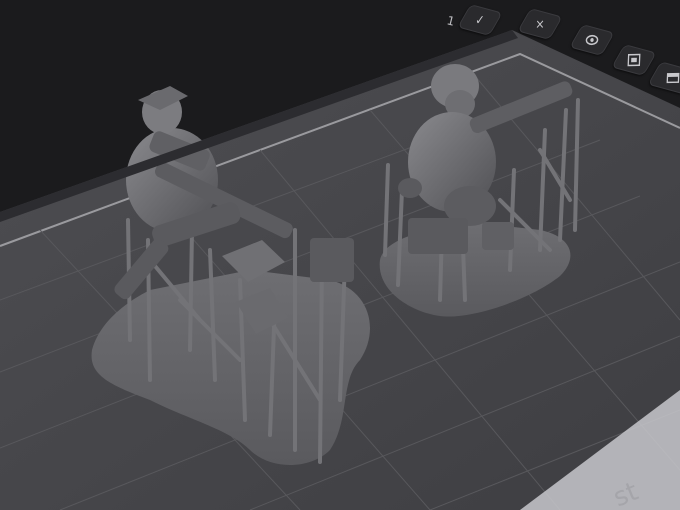 The width and height of the screenshot is (680, 510). Describe the element at coordinates (480, 20) in the screenshot. I see `check-icon: ✓` at that location.